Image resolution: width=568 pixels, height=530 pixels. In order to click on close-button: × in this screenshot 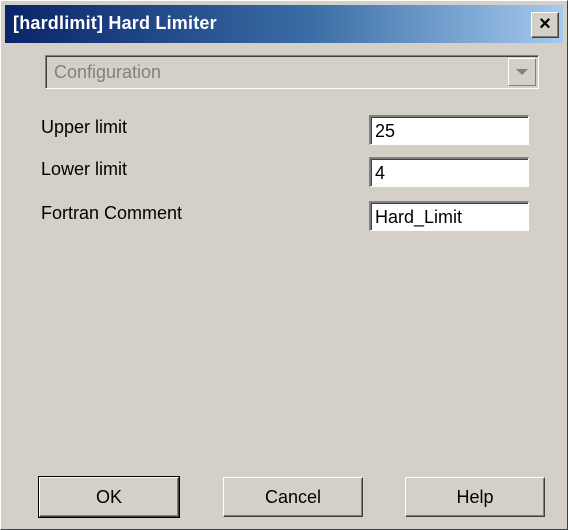, I will do `click(545, 25)`.